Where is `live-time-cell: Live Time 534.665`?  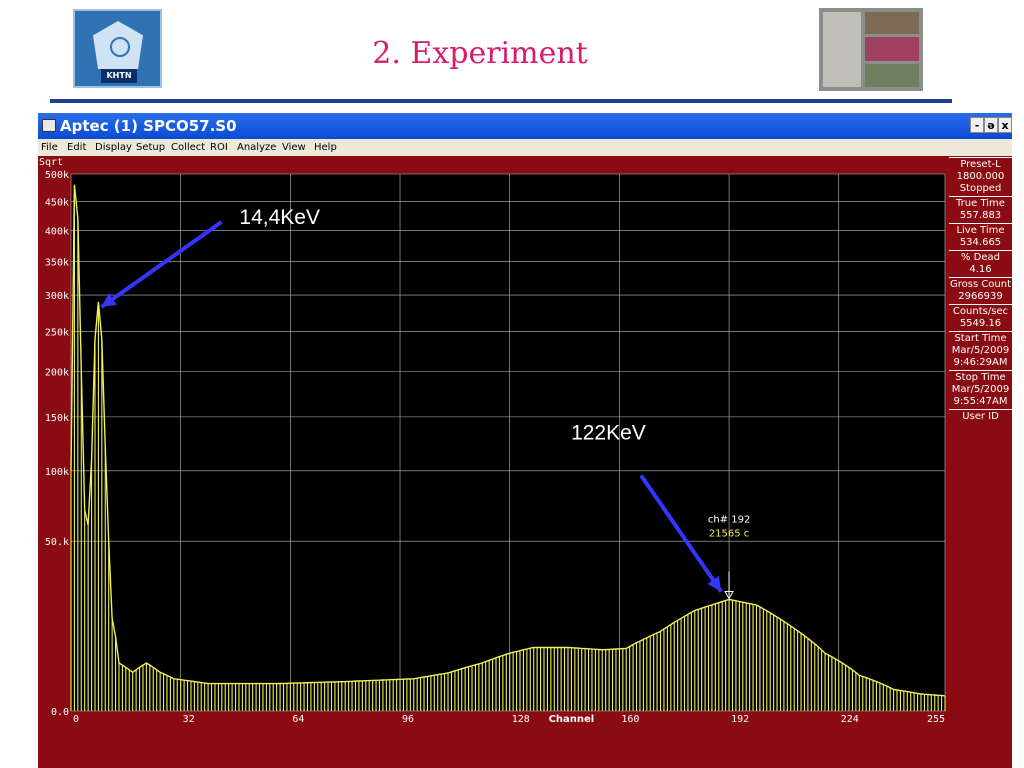
live-time-cell: Live Time 534.665 is located at coordinates (980, 236).